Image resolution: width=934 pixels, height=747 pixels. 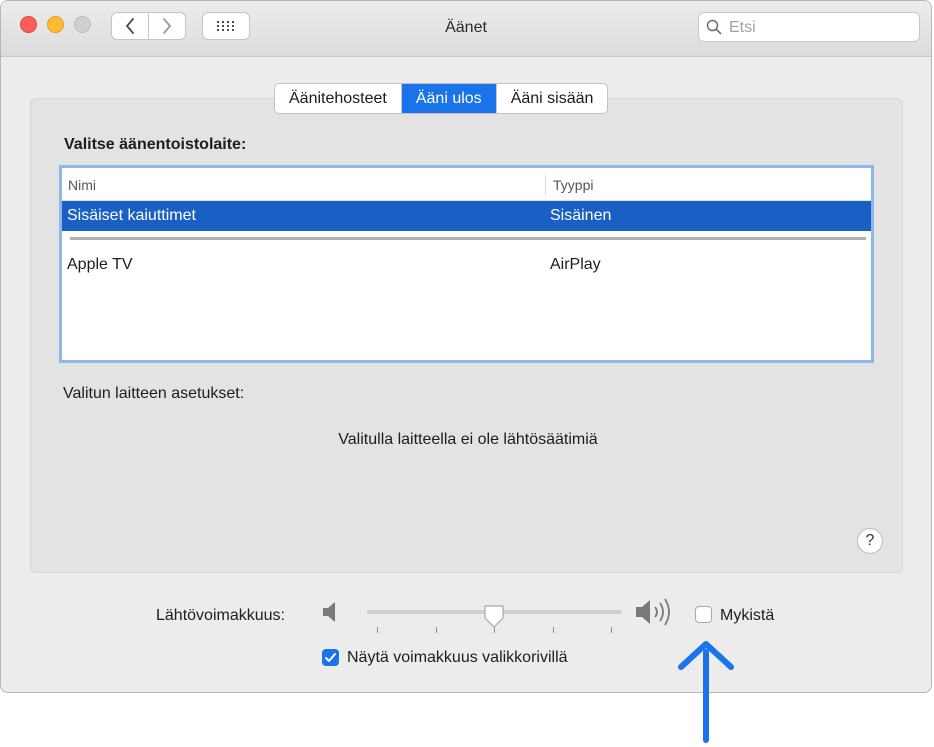 I want to click on tab-output: Ääni ulos, so click(x=449, y=98).